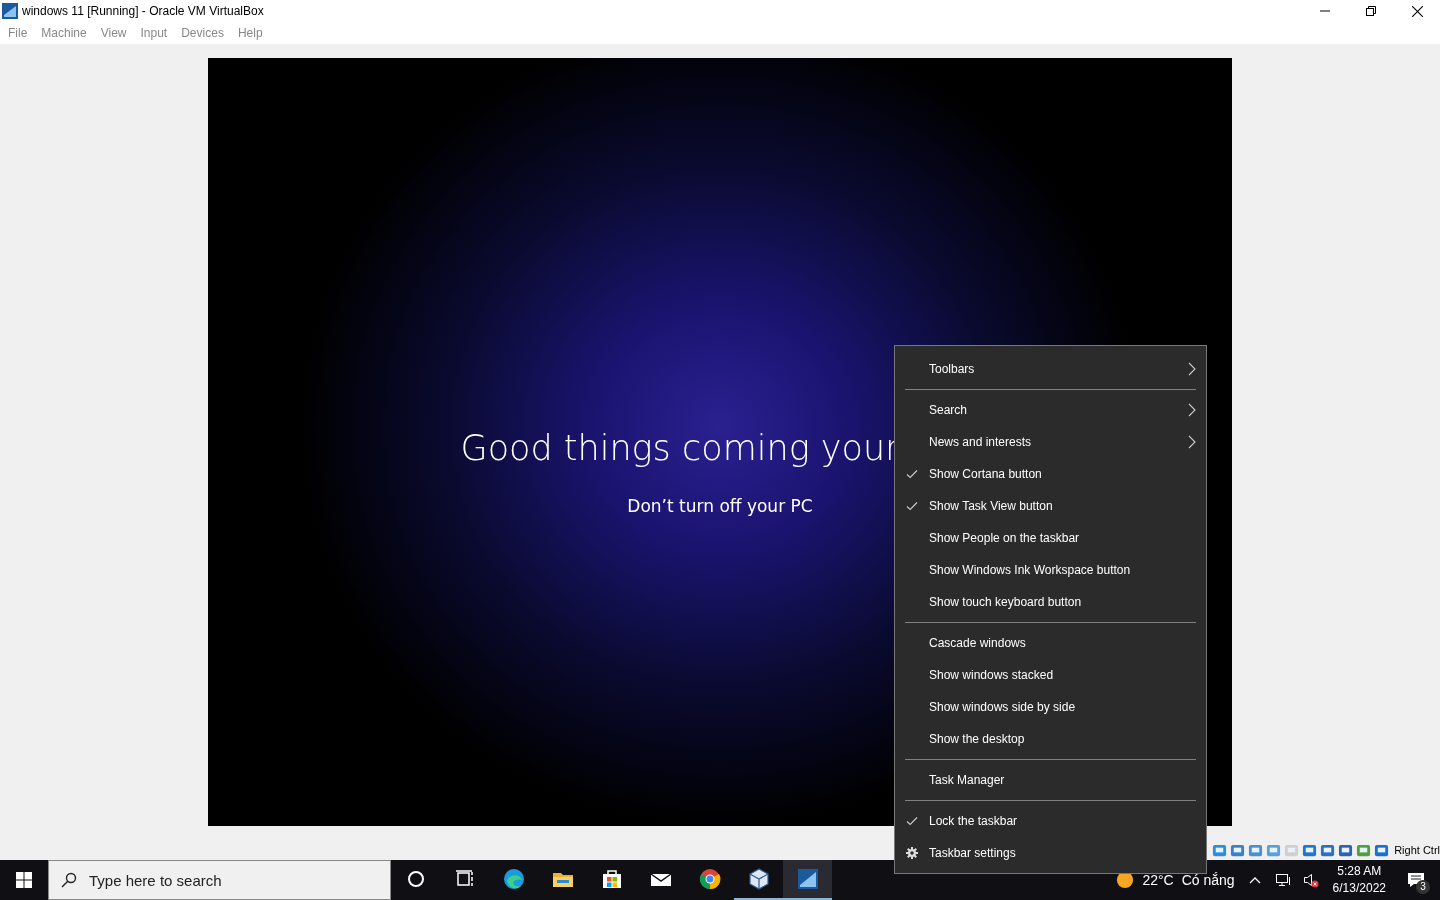 This screenshot has width=1440, height=900. I want to click on search-field: Type here to search, so click(229, 880).